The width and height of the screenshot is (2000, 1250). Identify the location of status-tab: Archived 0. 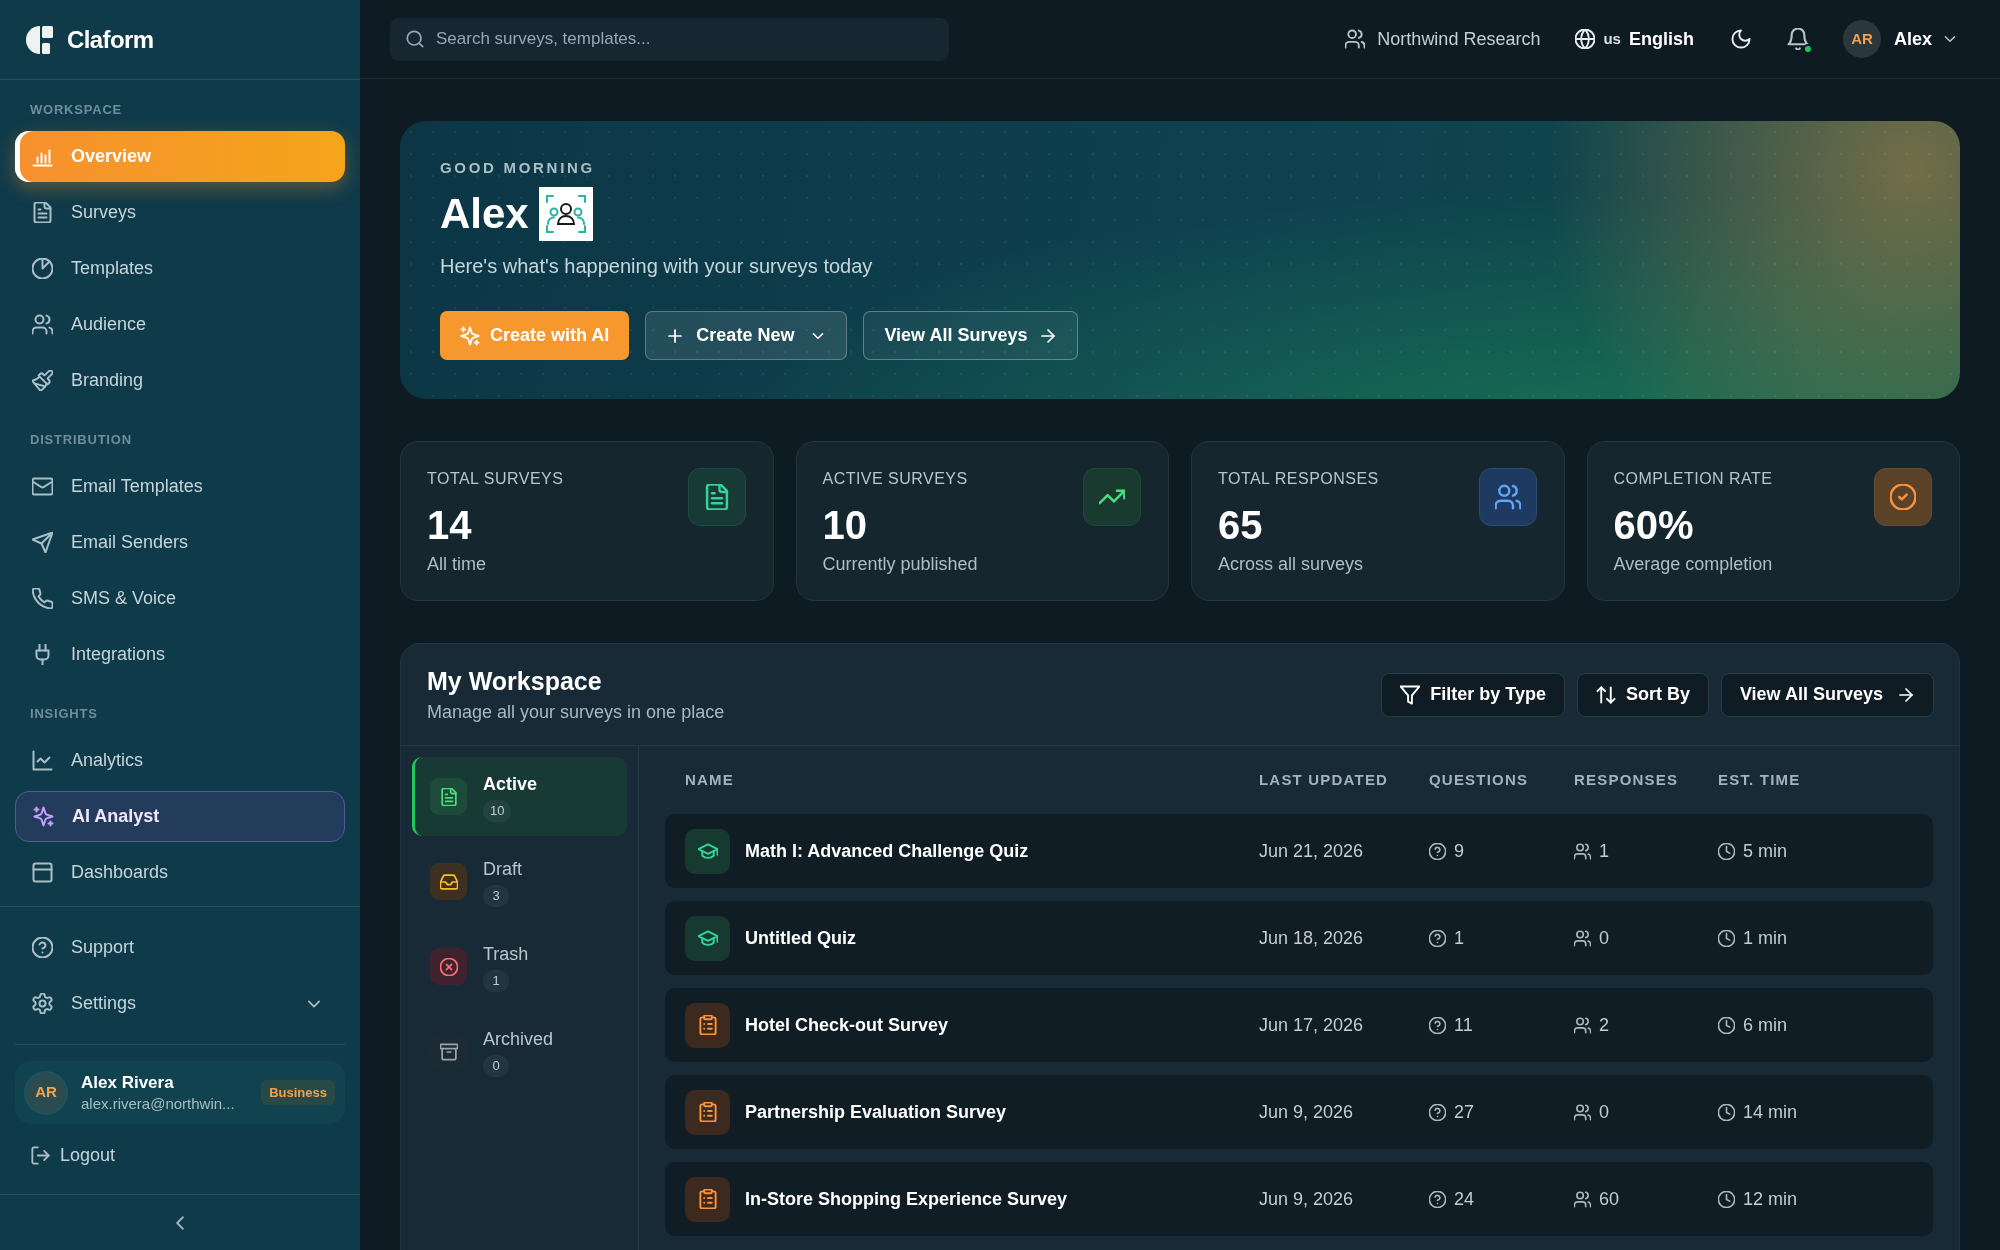
(519, 1051).